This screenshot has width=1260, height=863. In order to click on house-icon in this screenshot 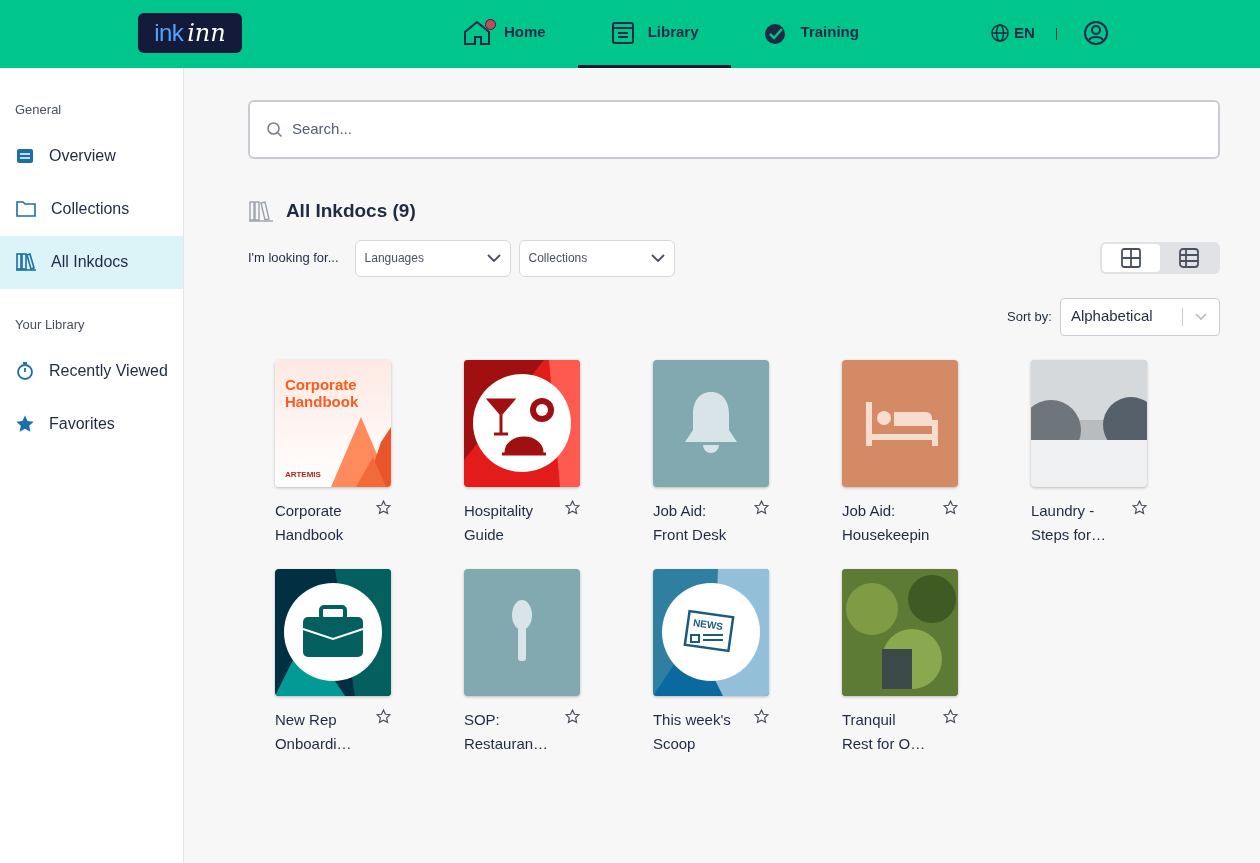, I will do `click(477, 32)`.